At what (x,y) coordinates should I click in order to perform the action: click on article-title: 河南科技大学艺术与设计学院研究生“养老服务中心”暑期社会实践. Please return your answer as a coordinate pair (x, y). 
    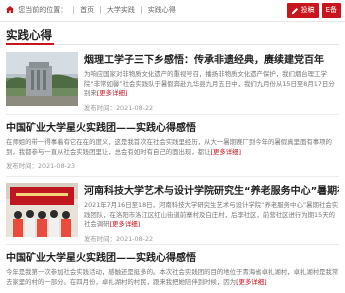
    Looking at the image, I should click on (211, 189).